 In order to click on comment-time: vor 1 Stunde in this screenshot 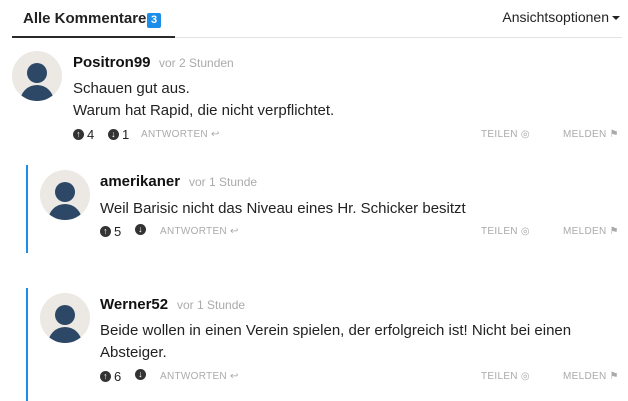, I will do `click(211, 305)`.